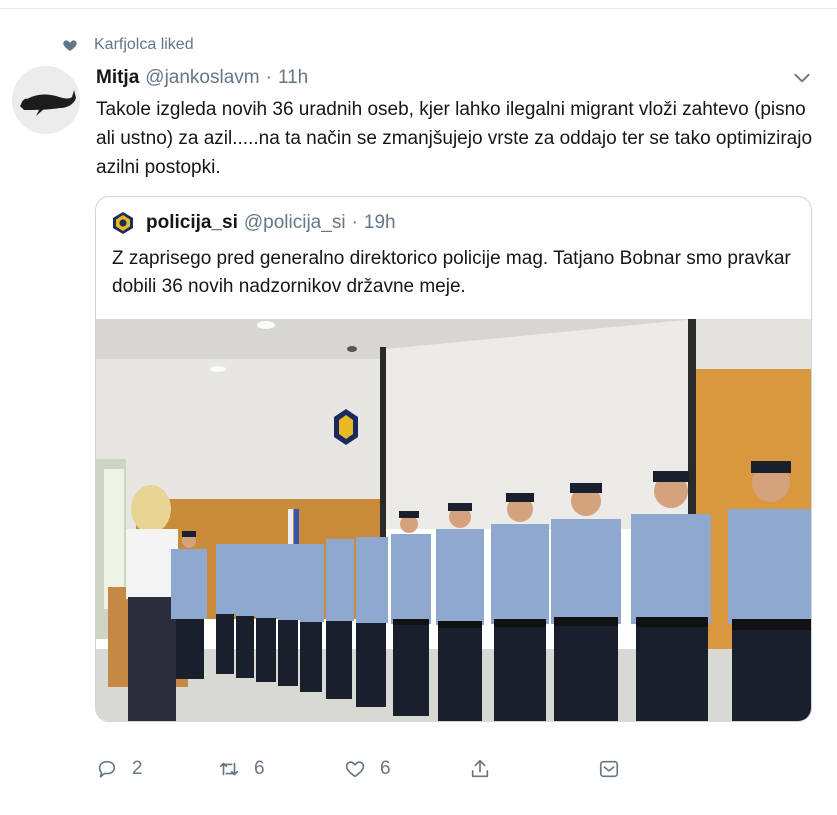  Describe the element at coordinates (107, 769) in the screenshot. I see `reply-icon` at that location.